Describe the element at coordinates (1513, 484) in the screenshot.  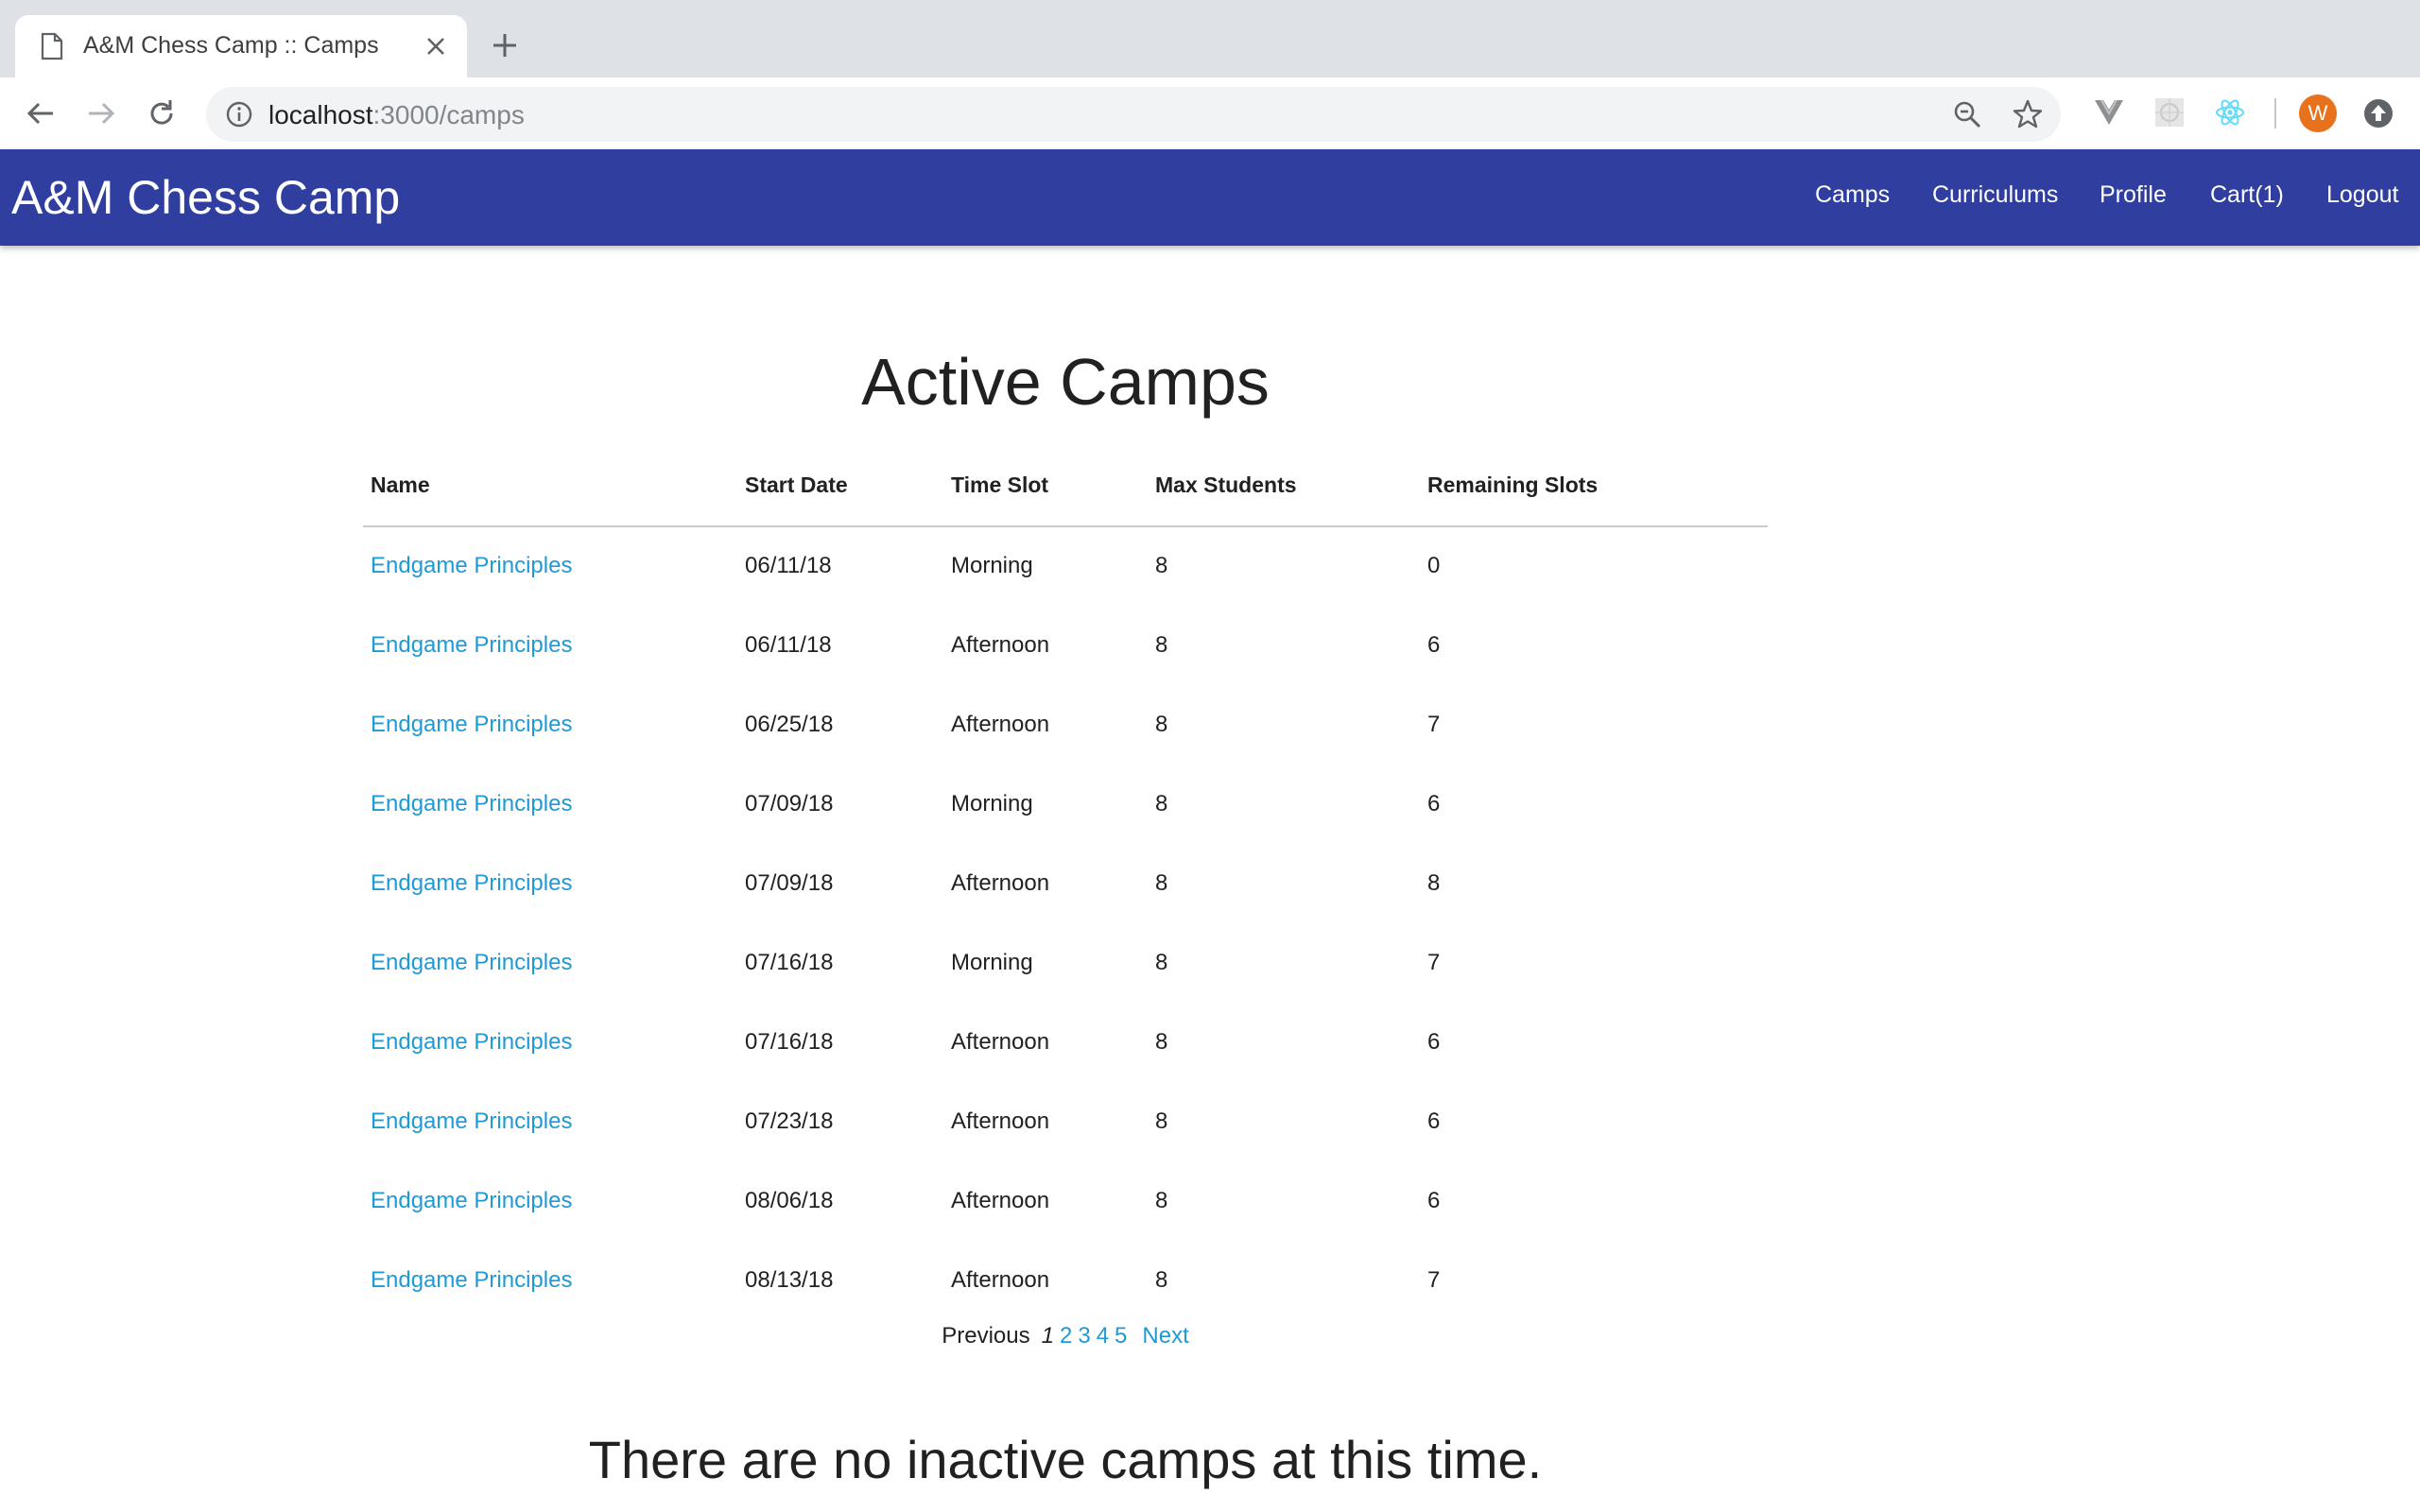
I see `column-header-remaining-slots: Remaining Slots` at that location.